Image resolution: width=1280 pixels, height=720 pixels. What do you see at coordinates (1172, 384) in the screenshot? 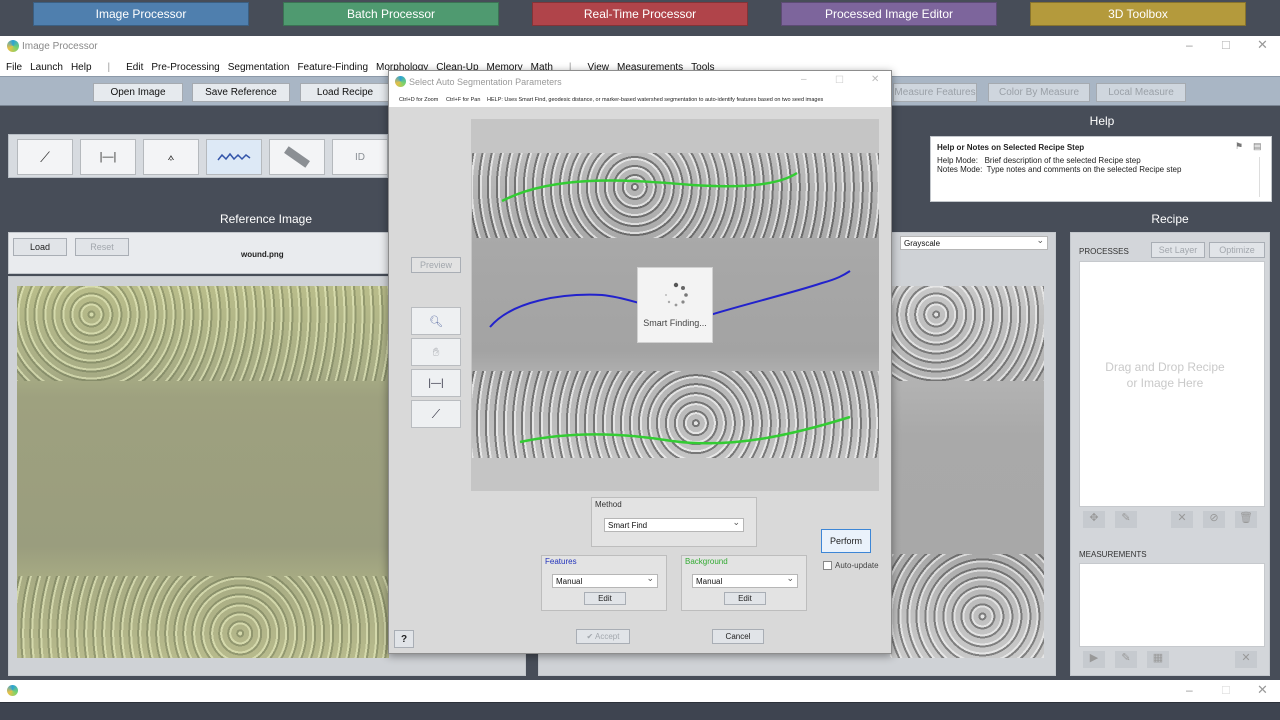
I see `recipe-drop-zone: Drag and Drop Recipe or Image Here` at bounding box center [1172, 384].